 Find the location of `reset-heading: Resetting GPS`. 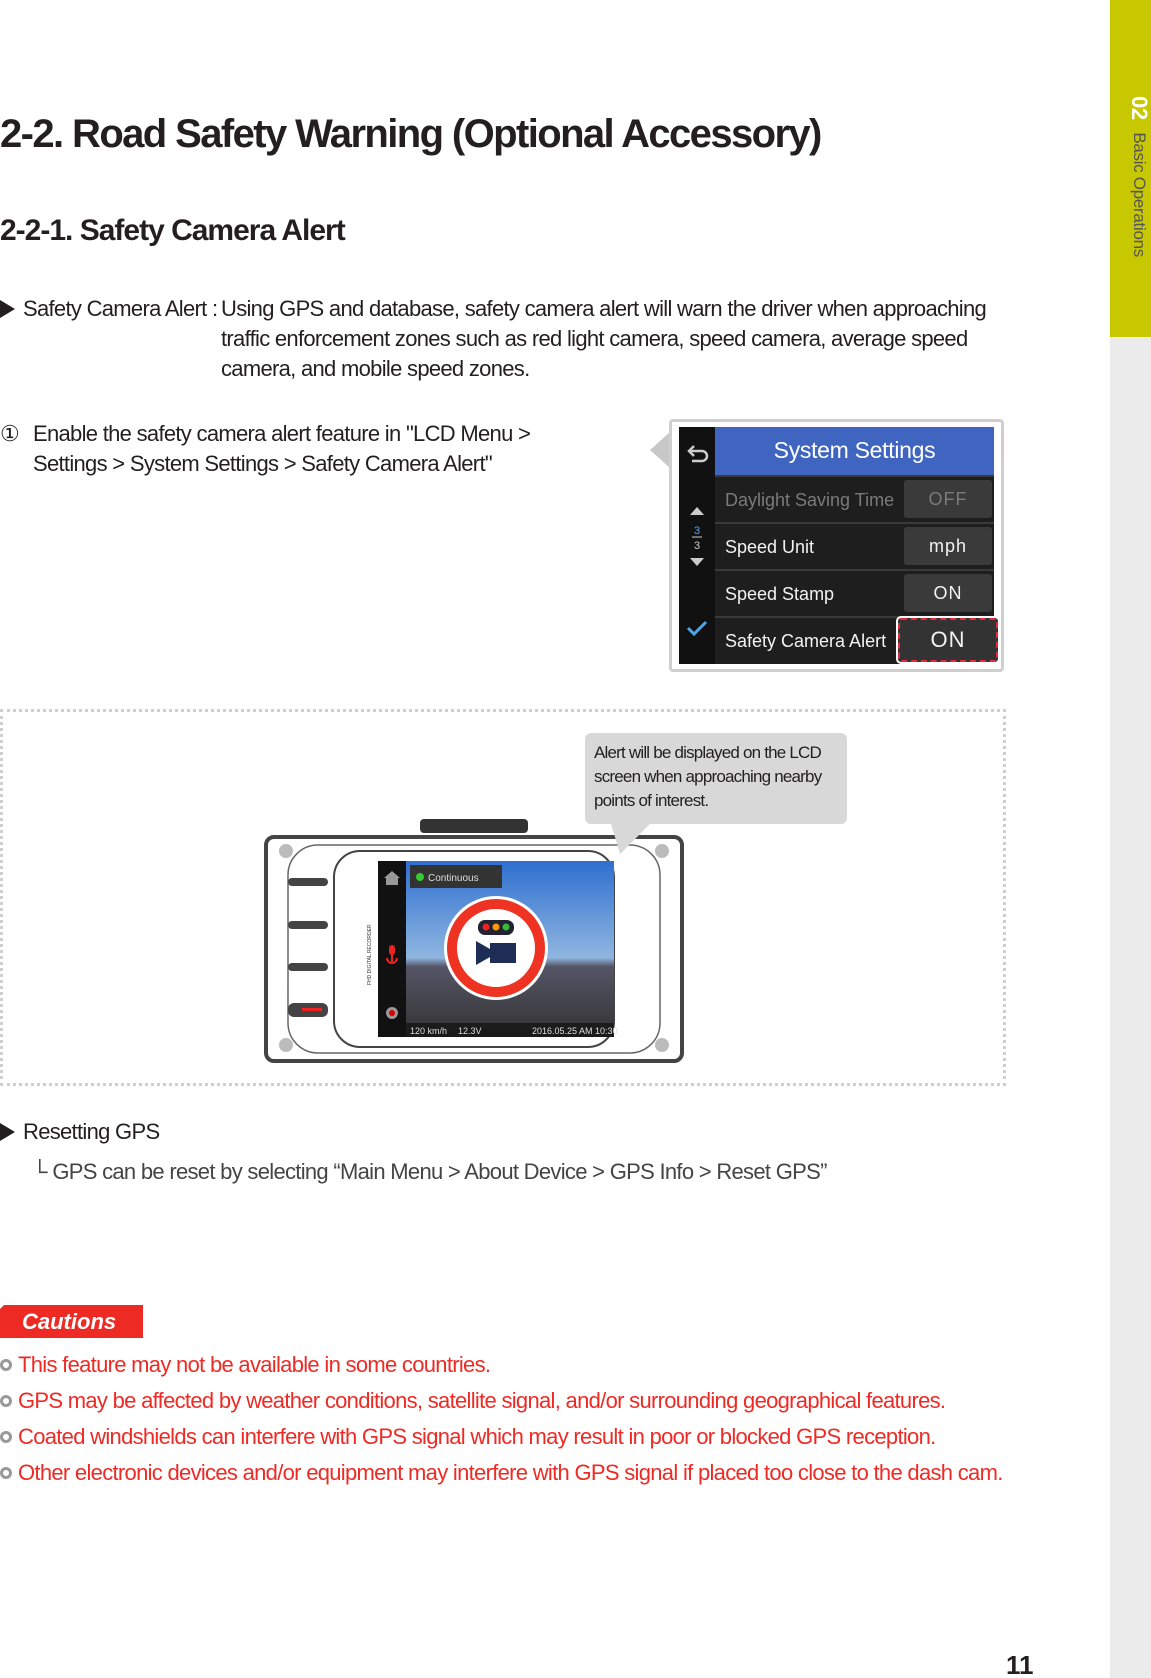

reset-heading: Resetting GPS is located at coordinates (80, 1132).